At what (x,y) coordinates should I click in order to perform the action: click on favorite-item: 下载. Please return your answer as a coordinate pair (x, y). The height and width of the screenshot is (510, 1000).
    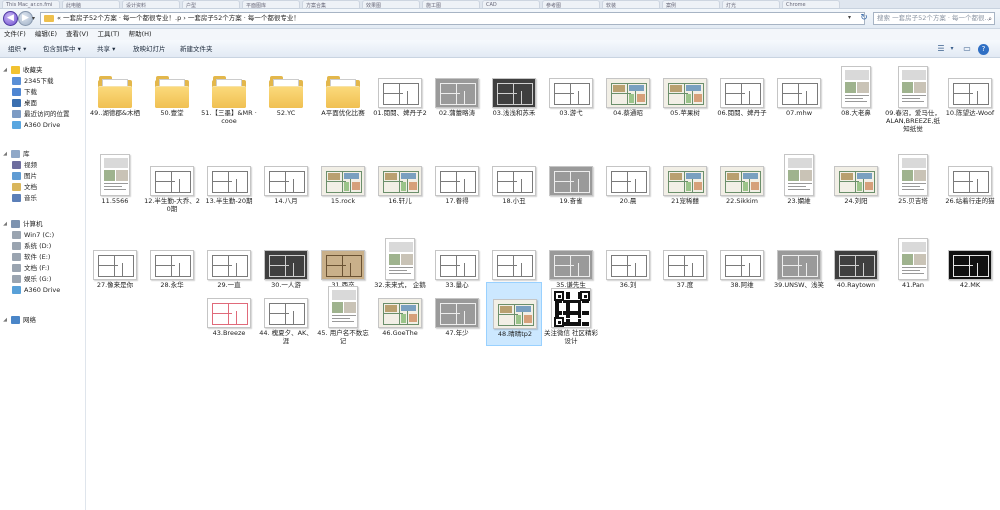
    Looking at the image, I should click on (24, 92).